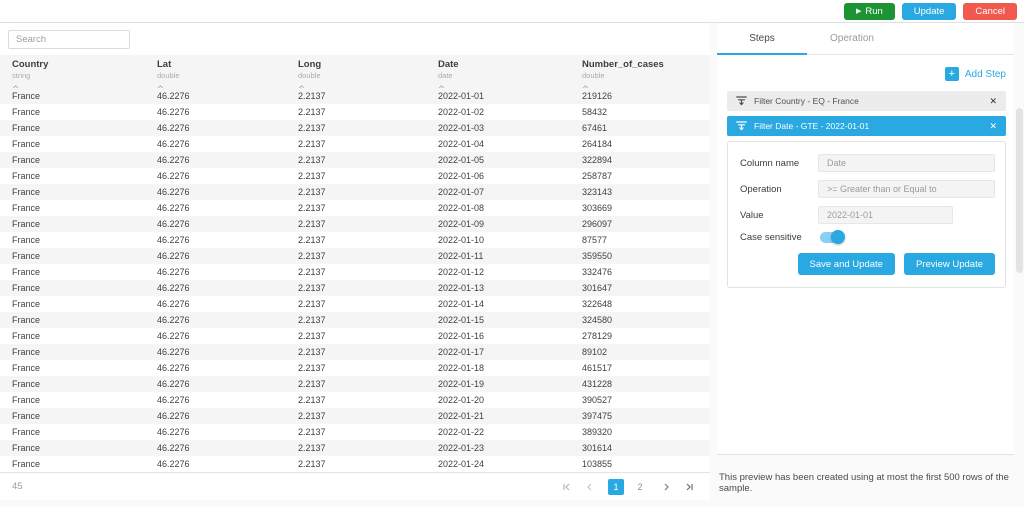 The width and height of the screenshot is (1024, 506). Describe the element at coordinates (355, 144) in the screenshot. I see `table-row: France 46.2276 2.2137 2022-01-04 264184` at that location.